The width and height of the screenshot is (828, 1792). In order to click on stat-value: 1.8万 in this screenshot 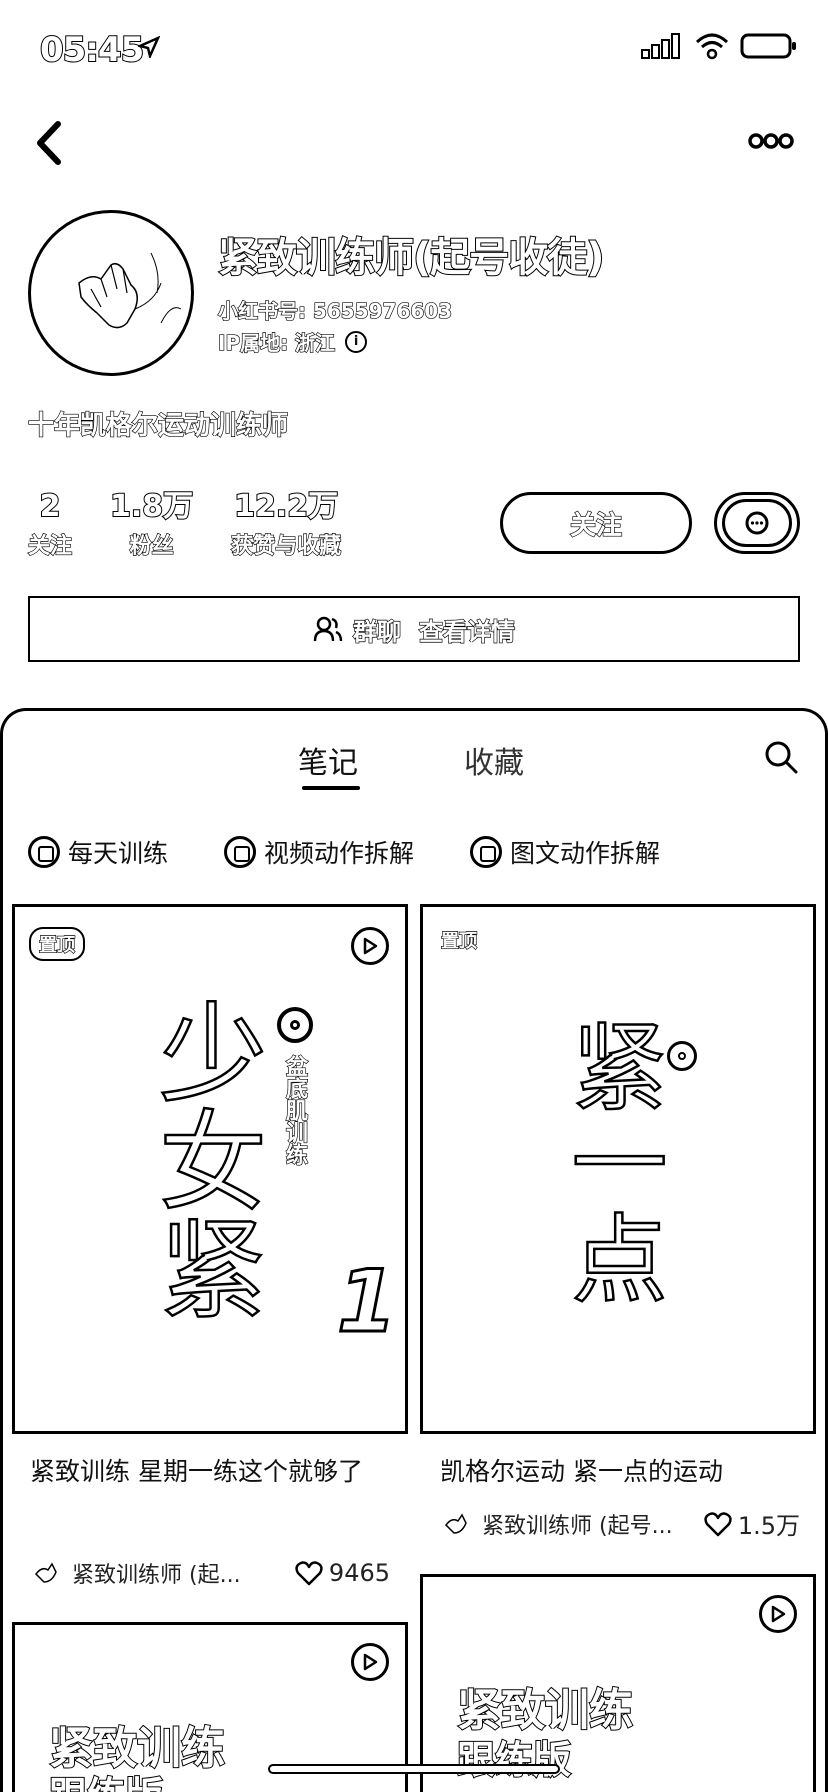, I will do `click(151, 507)`.